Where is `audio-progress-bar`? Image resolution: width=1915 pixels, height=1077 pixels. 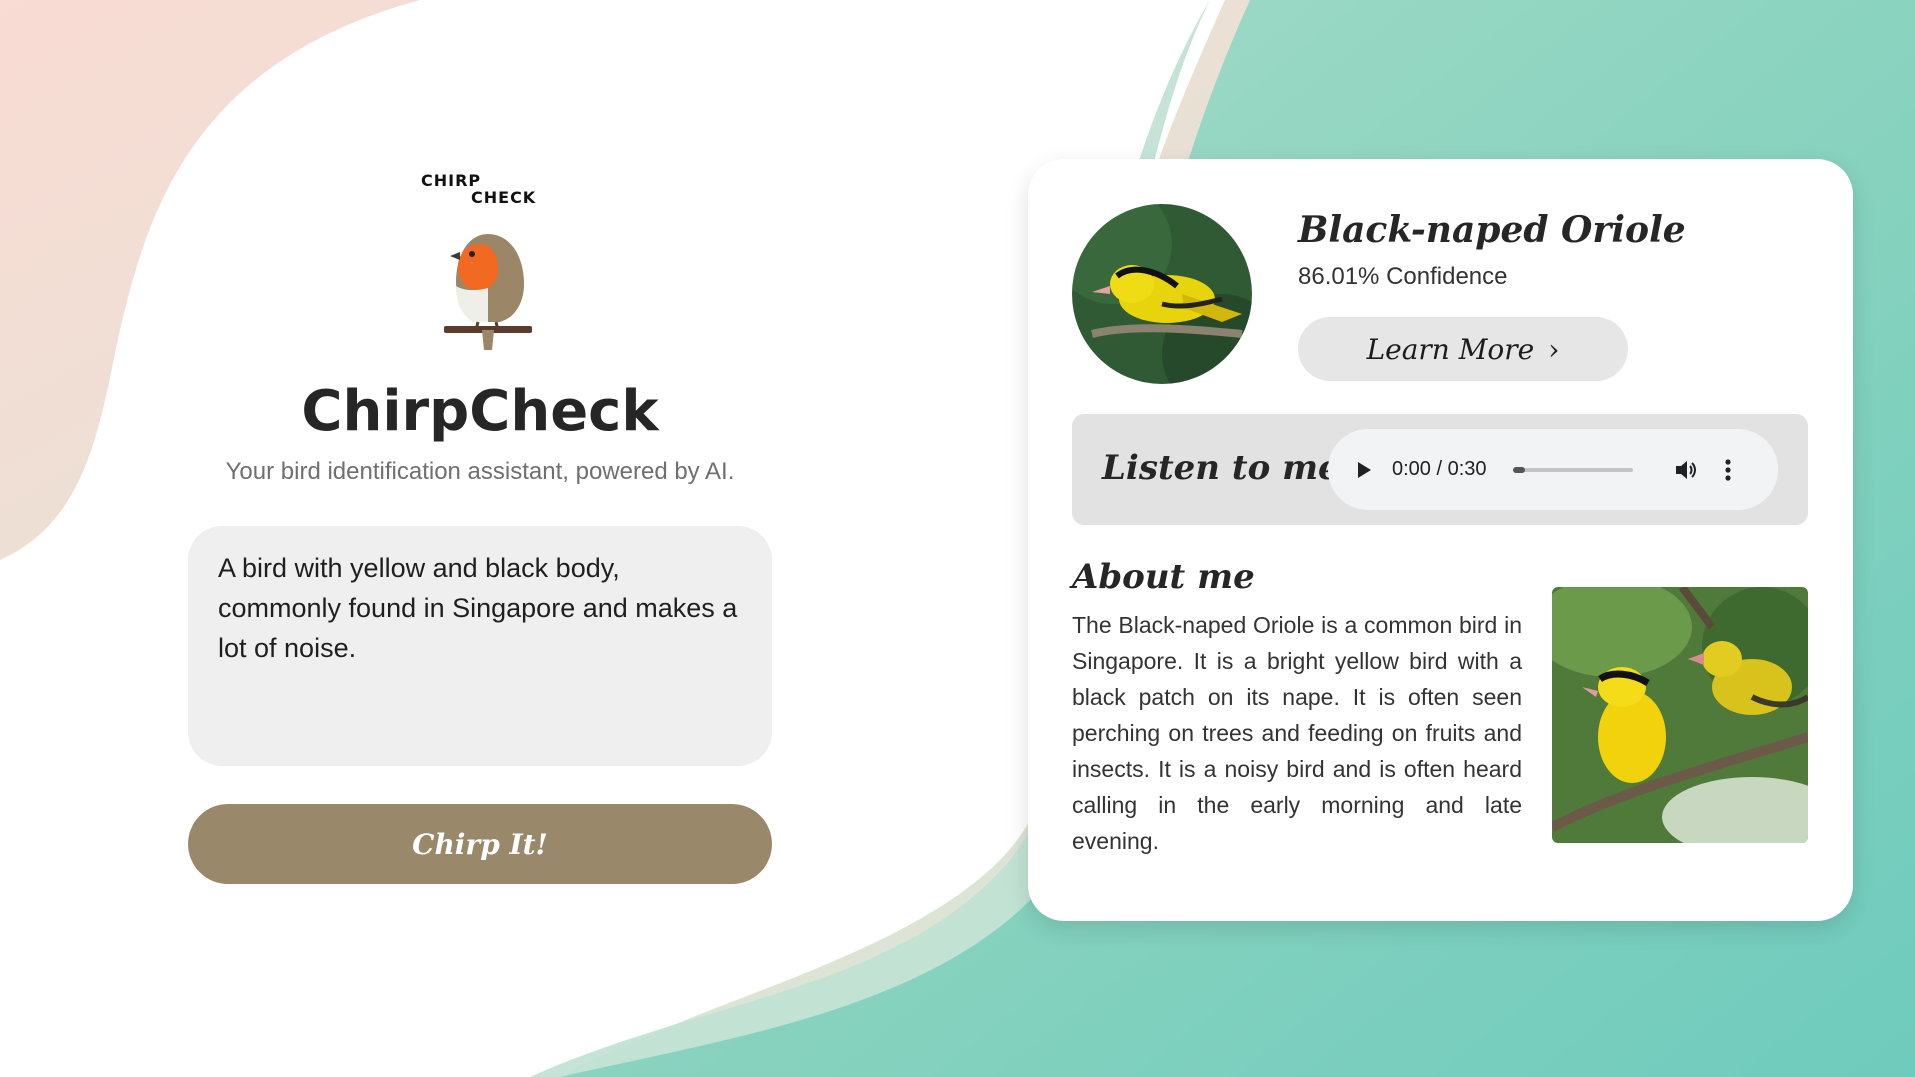 audio-progress-bar is located at coordinates (1572, 469).